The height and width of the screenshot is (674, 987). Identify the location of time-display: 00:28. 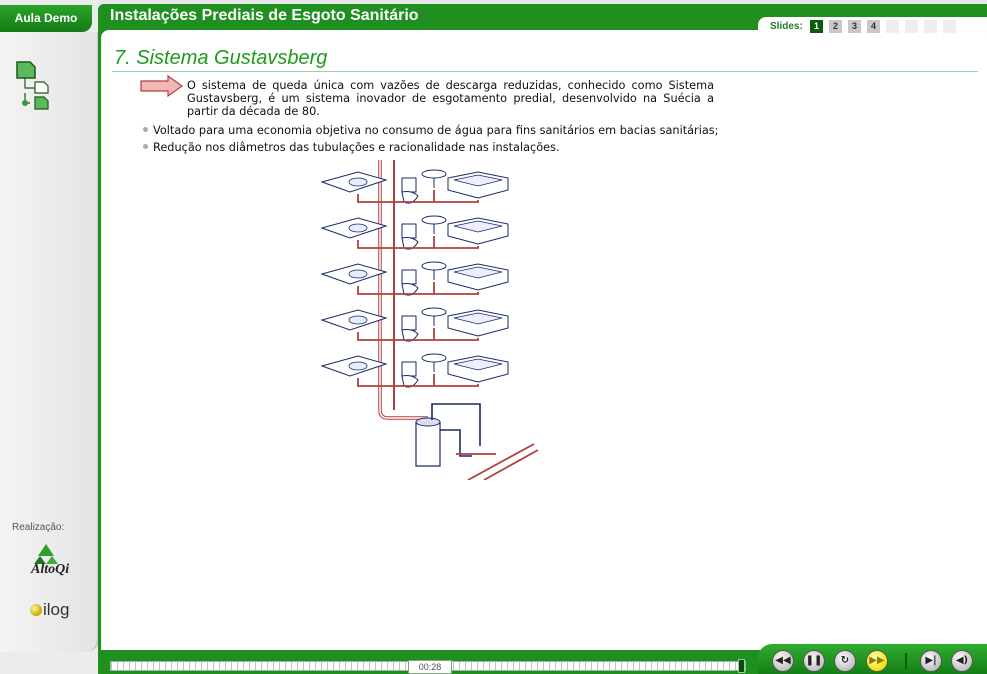
(430, 667).